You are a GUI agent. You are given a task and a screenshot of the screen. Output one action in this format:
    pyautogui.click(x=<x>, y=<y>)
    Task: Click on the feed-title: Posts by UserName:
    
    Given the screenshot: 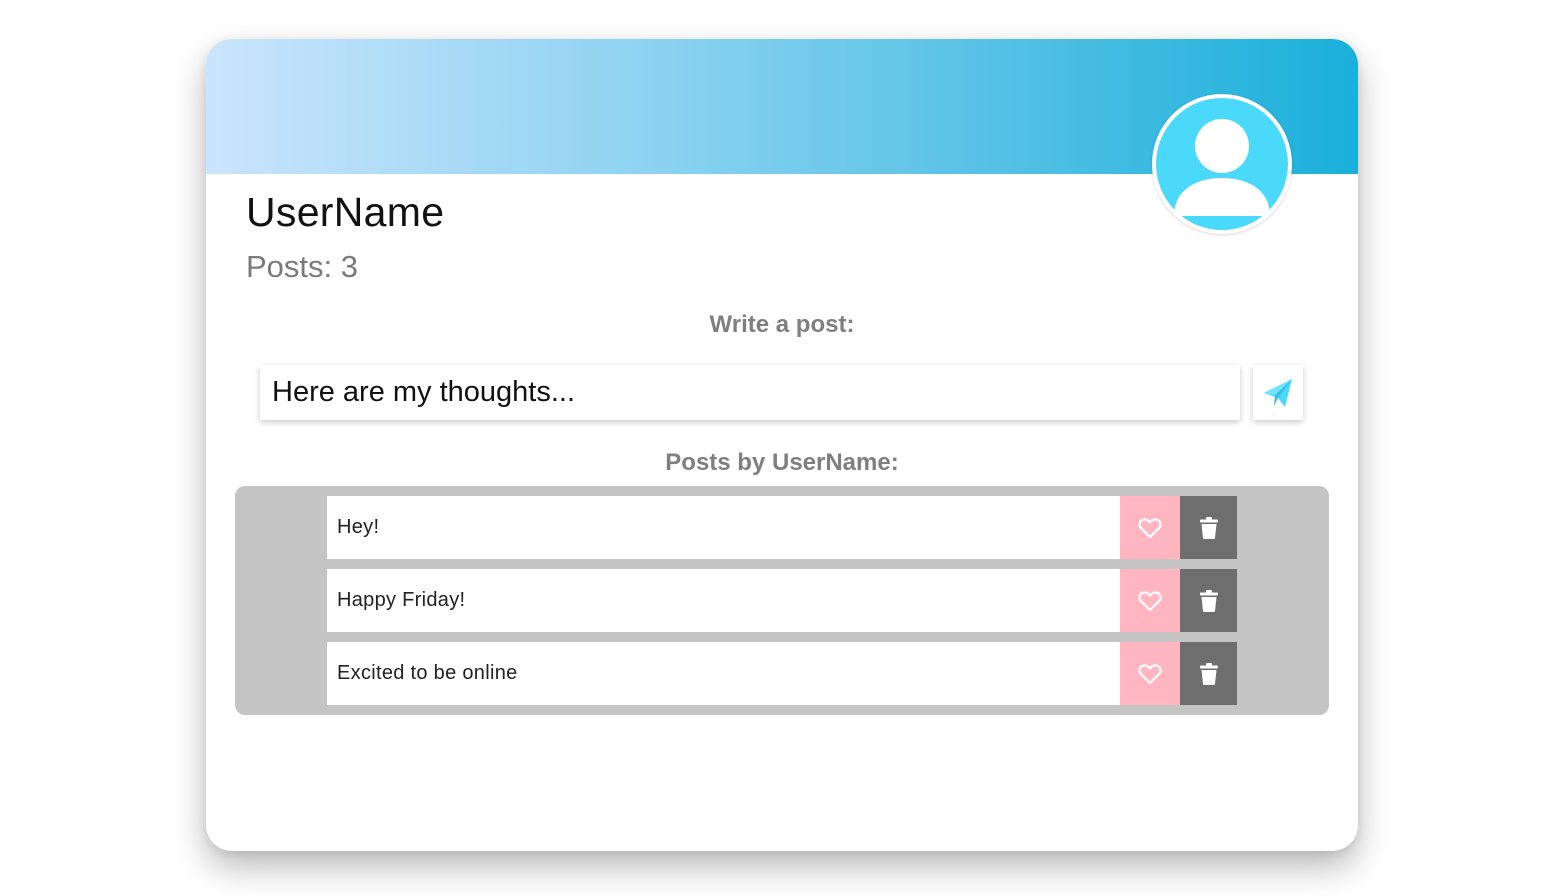 What is the action you would take?
    pyautogui.click(x=782, y=462)
    